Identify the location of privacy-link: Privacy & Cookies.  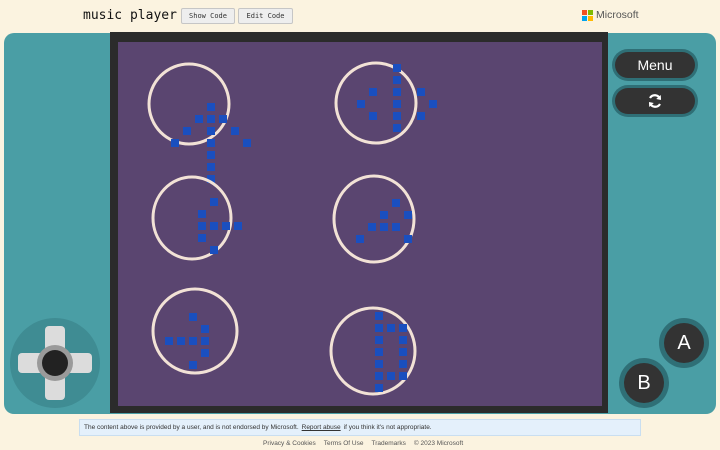
(289, 443).